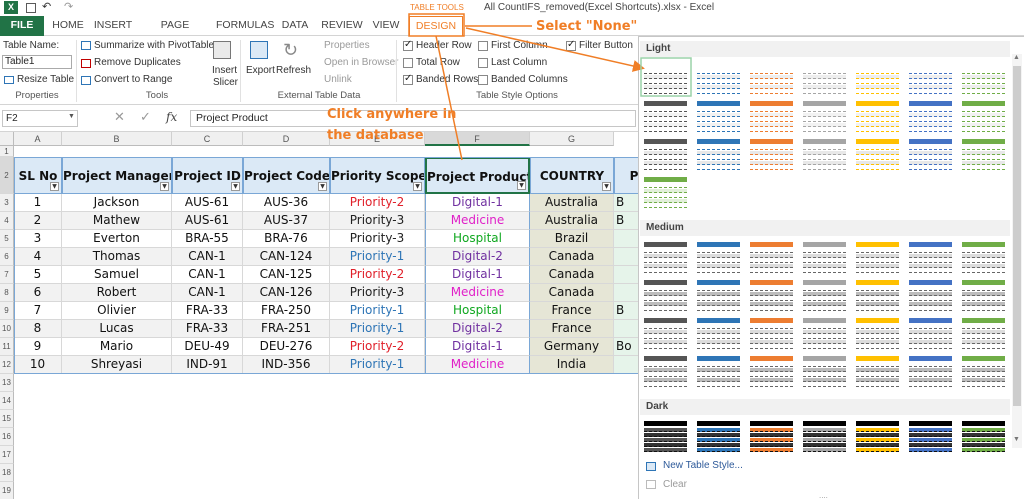  Describe the element at coordinates (38, 275) in the screenshot. I see `table-cell: 5` at that location.